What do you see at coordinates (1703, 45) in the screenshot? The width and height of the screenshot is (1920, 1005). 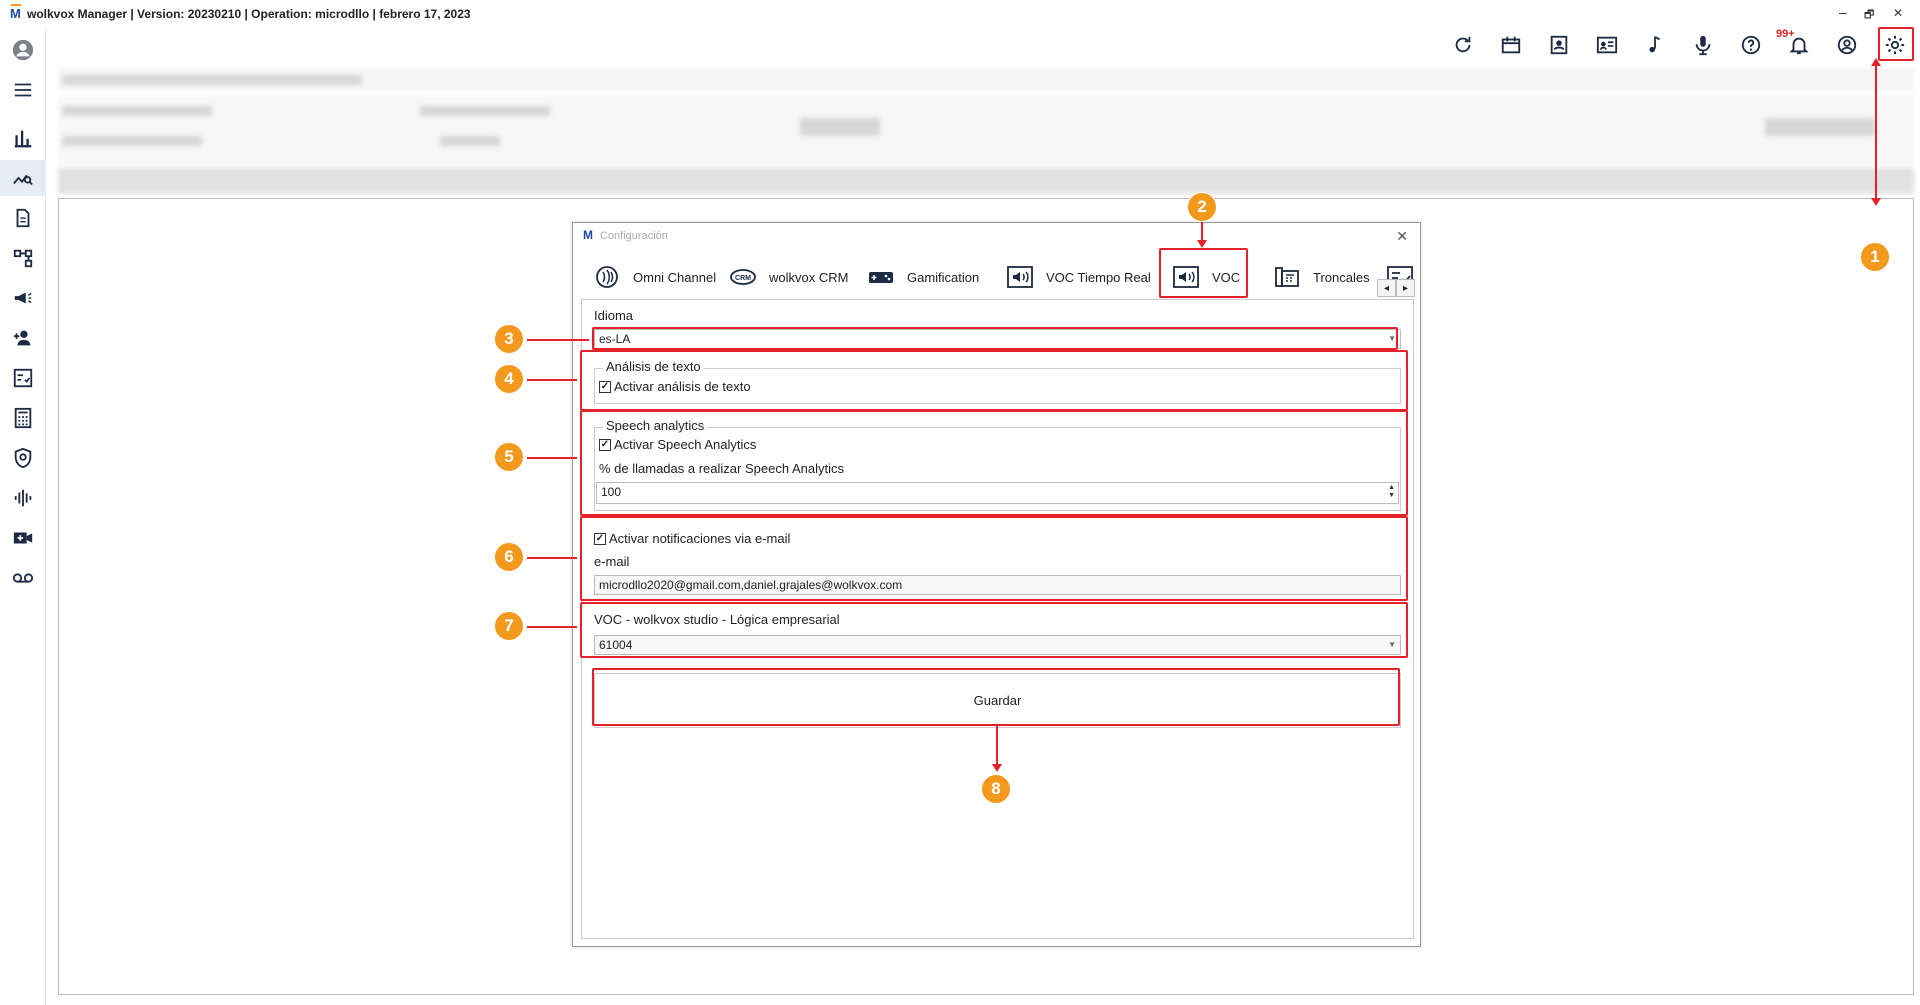 I see `microphone-icon` at bounding box center [1703, 45].